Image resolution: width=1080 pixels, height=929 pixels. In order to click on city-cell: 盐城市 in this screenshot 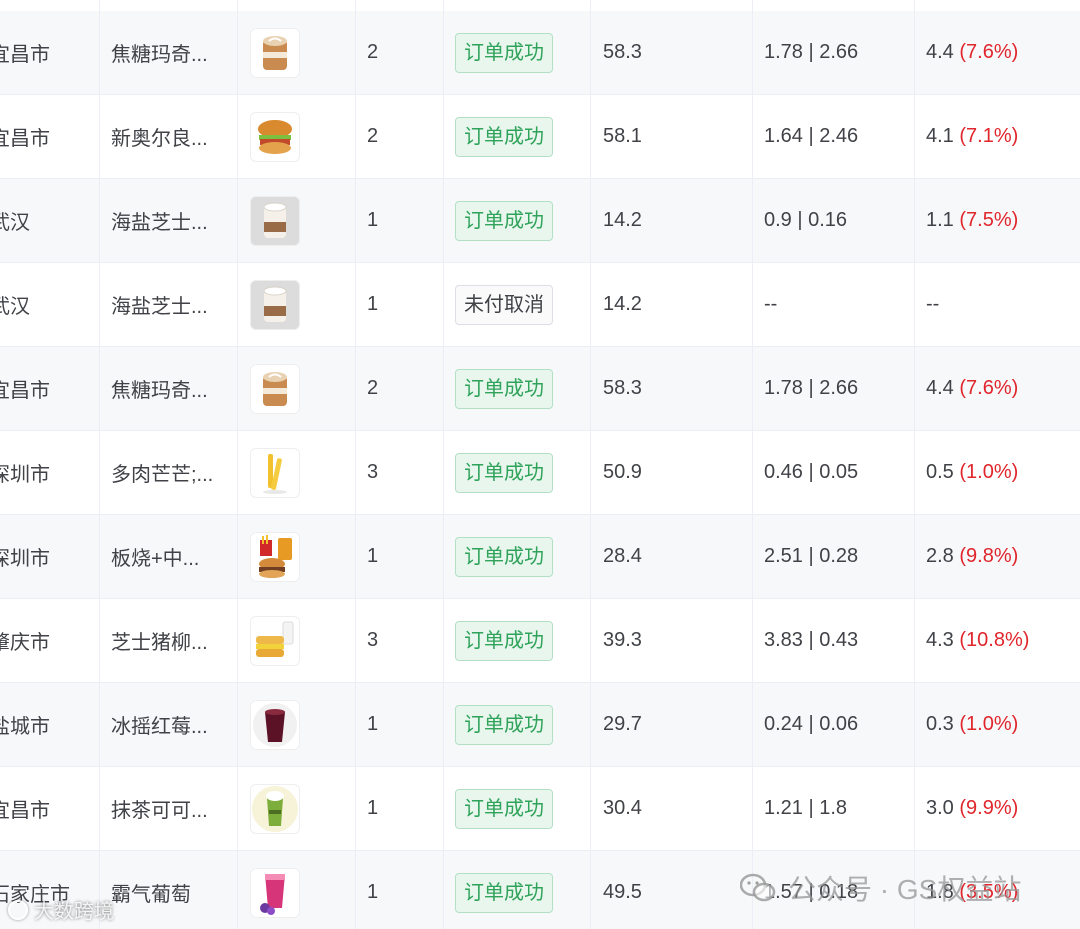, I will do `click(50, 724)`.